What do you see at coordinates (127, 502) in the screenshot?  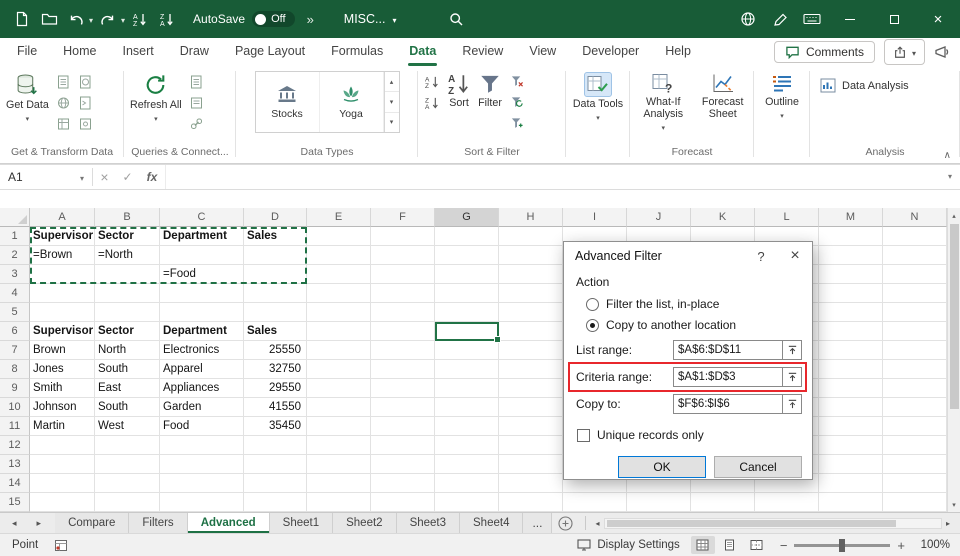 I see `cell-B15` at bounding box center [127, 502].